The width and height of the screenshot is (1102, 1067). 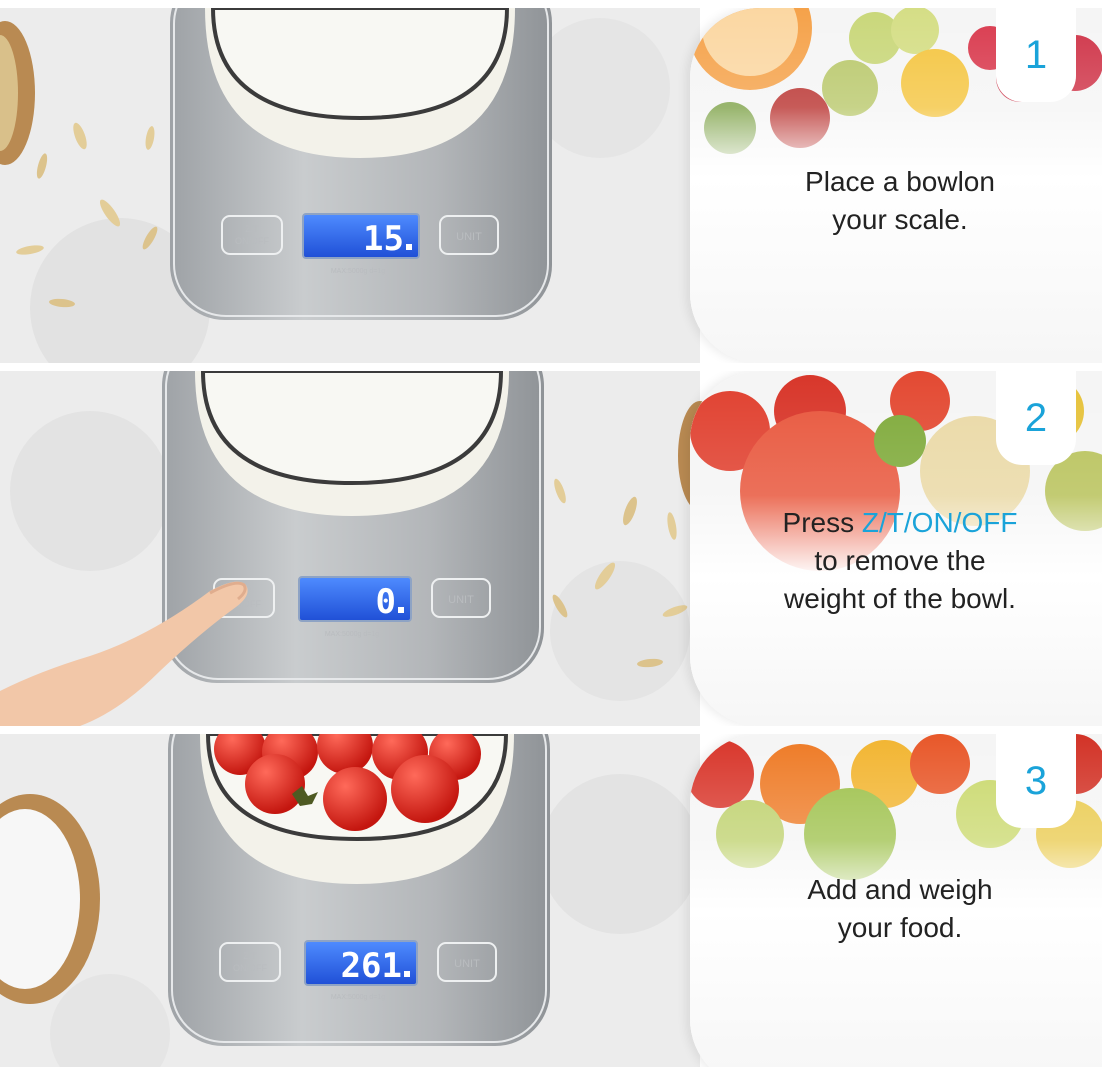 I want to click on lcd-reading: 261, so click(x=371, y=966).